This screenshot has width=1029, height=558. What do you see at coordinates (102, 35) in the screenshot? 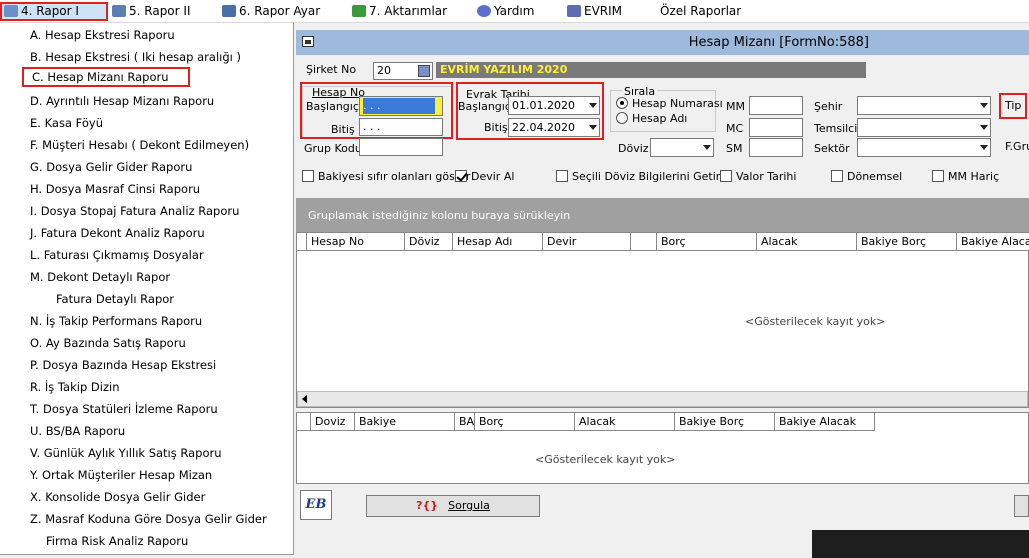
I see `menu-item-hesap-ekstresi: A. Hesap Ekstresi Raporu` at bounding box center [102, 35].